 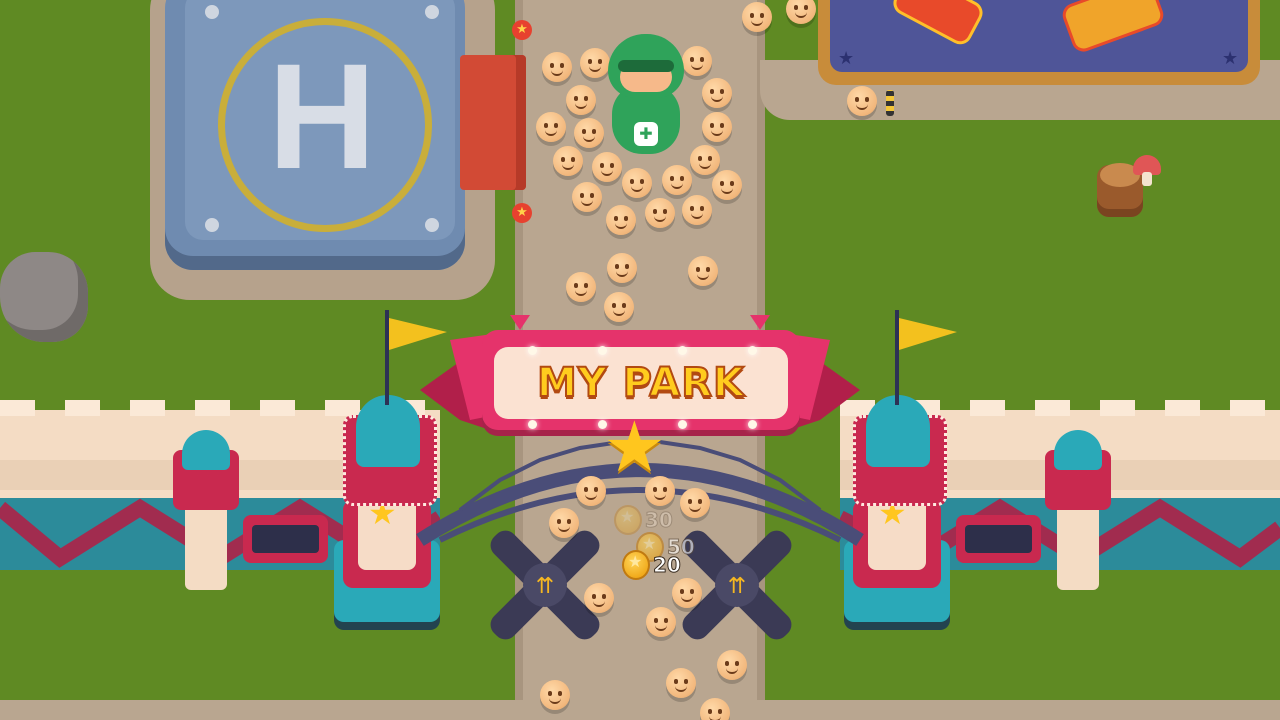 I want to click on coin-popup: 30, so click(x=643, y=520).